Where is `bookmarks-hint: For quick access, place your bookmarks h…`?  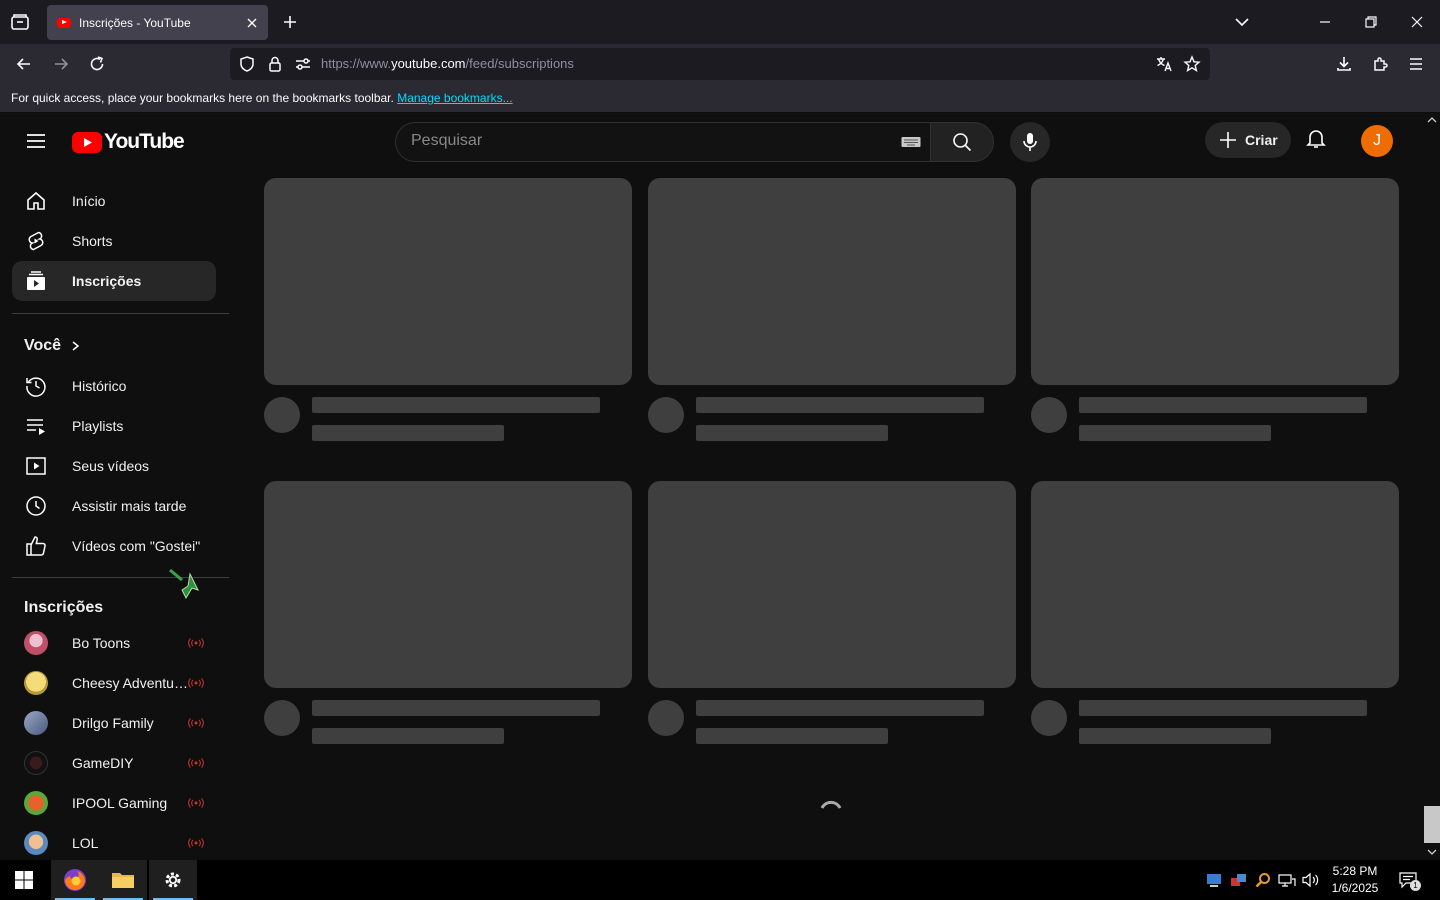
bookmarks-hint: For quick access, place your bookmarks h… is located at coordinates (202, 98).